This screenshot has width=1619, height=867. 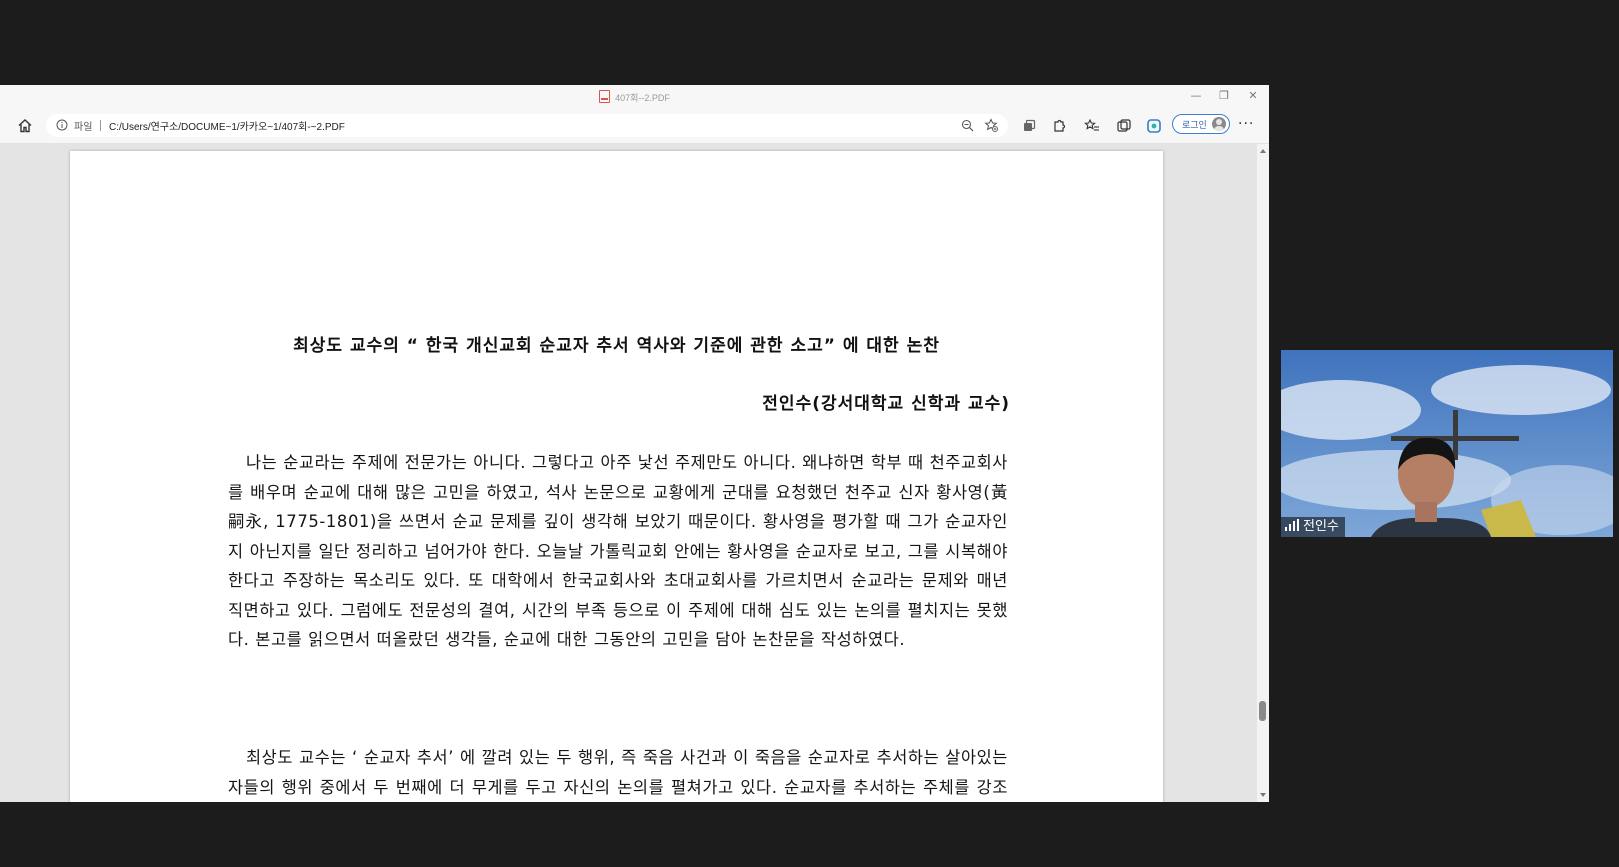 What do you see at coordinates (1262, 711) in the screenshot?
I see `scrollbar-thumb` at bounding box center [1262, 711].